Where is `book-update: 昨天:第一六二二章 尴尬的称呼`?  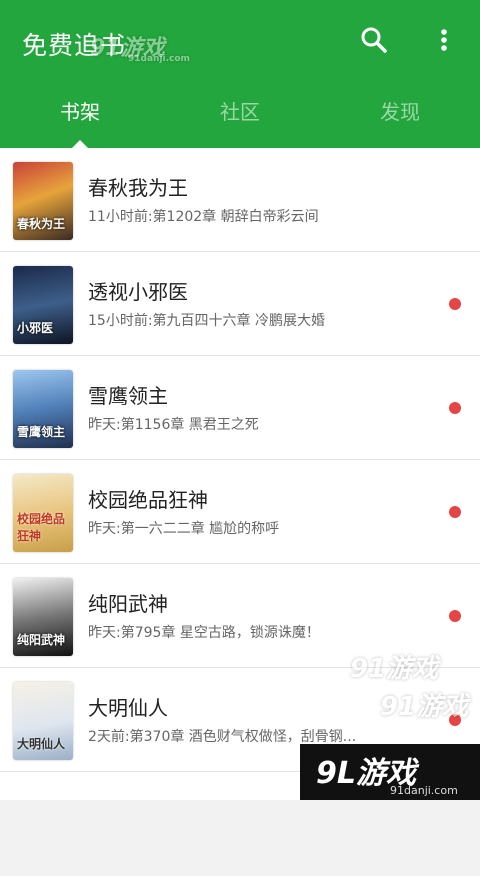 book-update: 昨天:第一六二二章 尴尬的称呼 is located at coordinates (184, 529).